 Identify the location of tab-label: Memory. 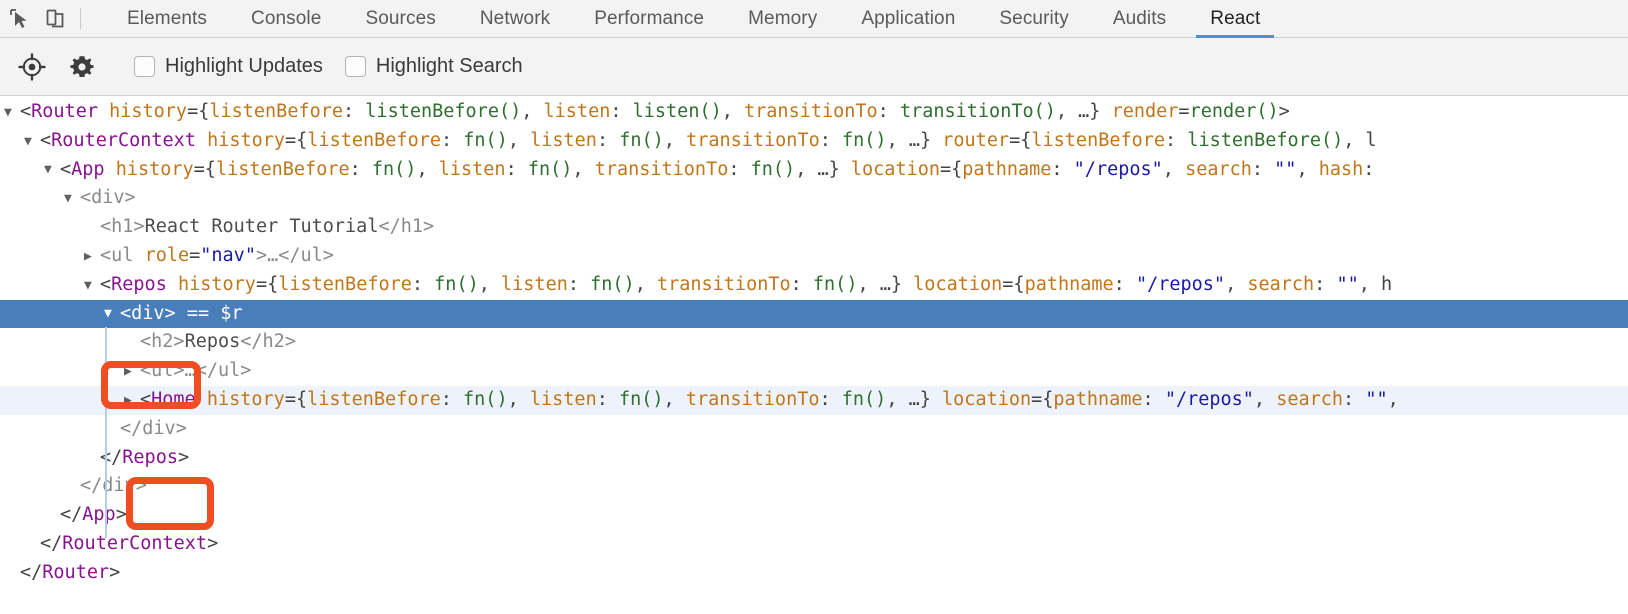
(783, 18).